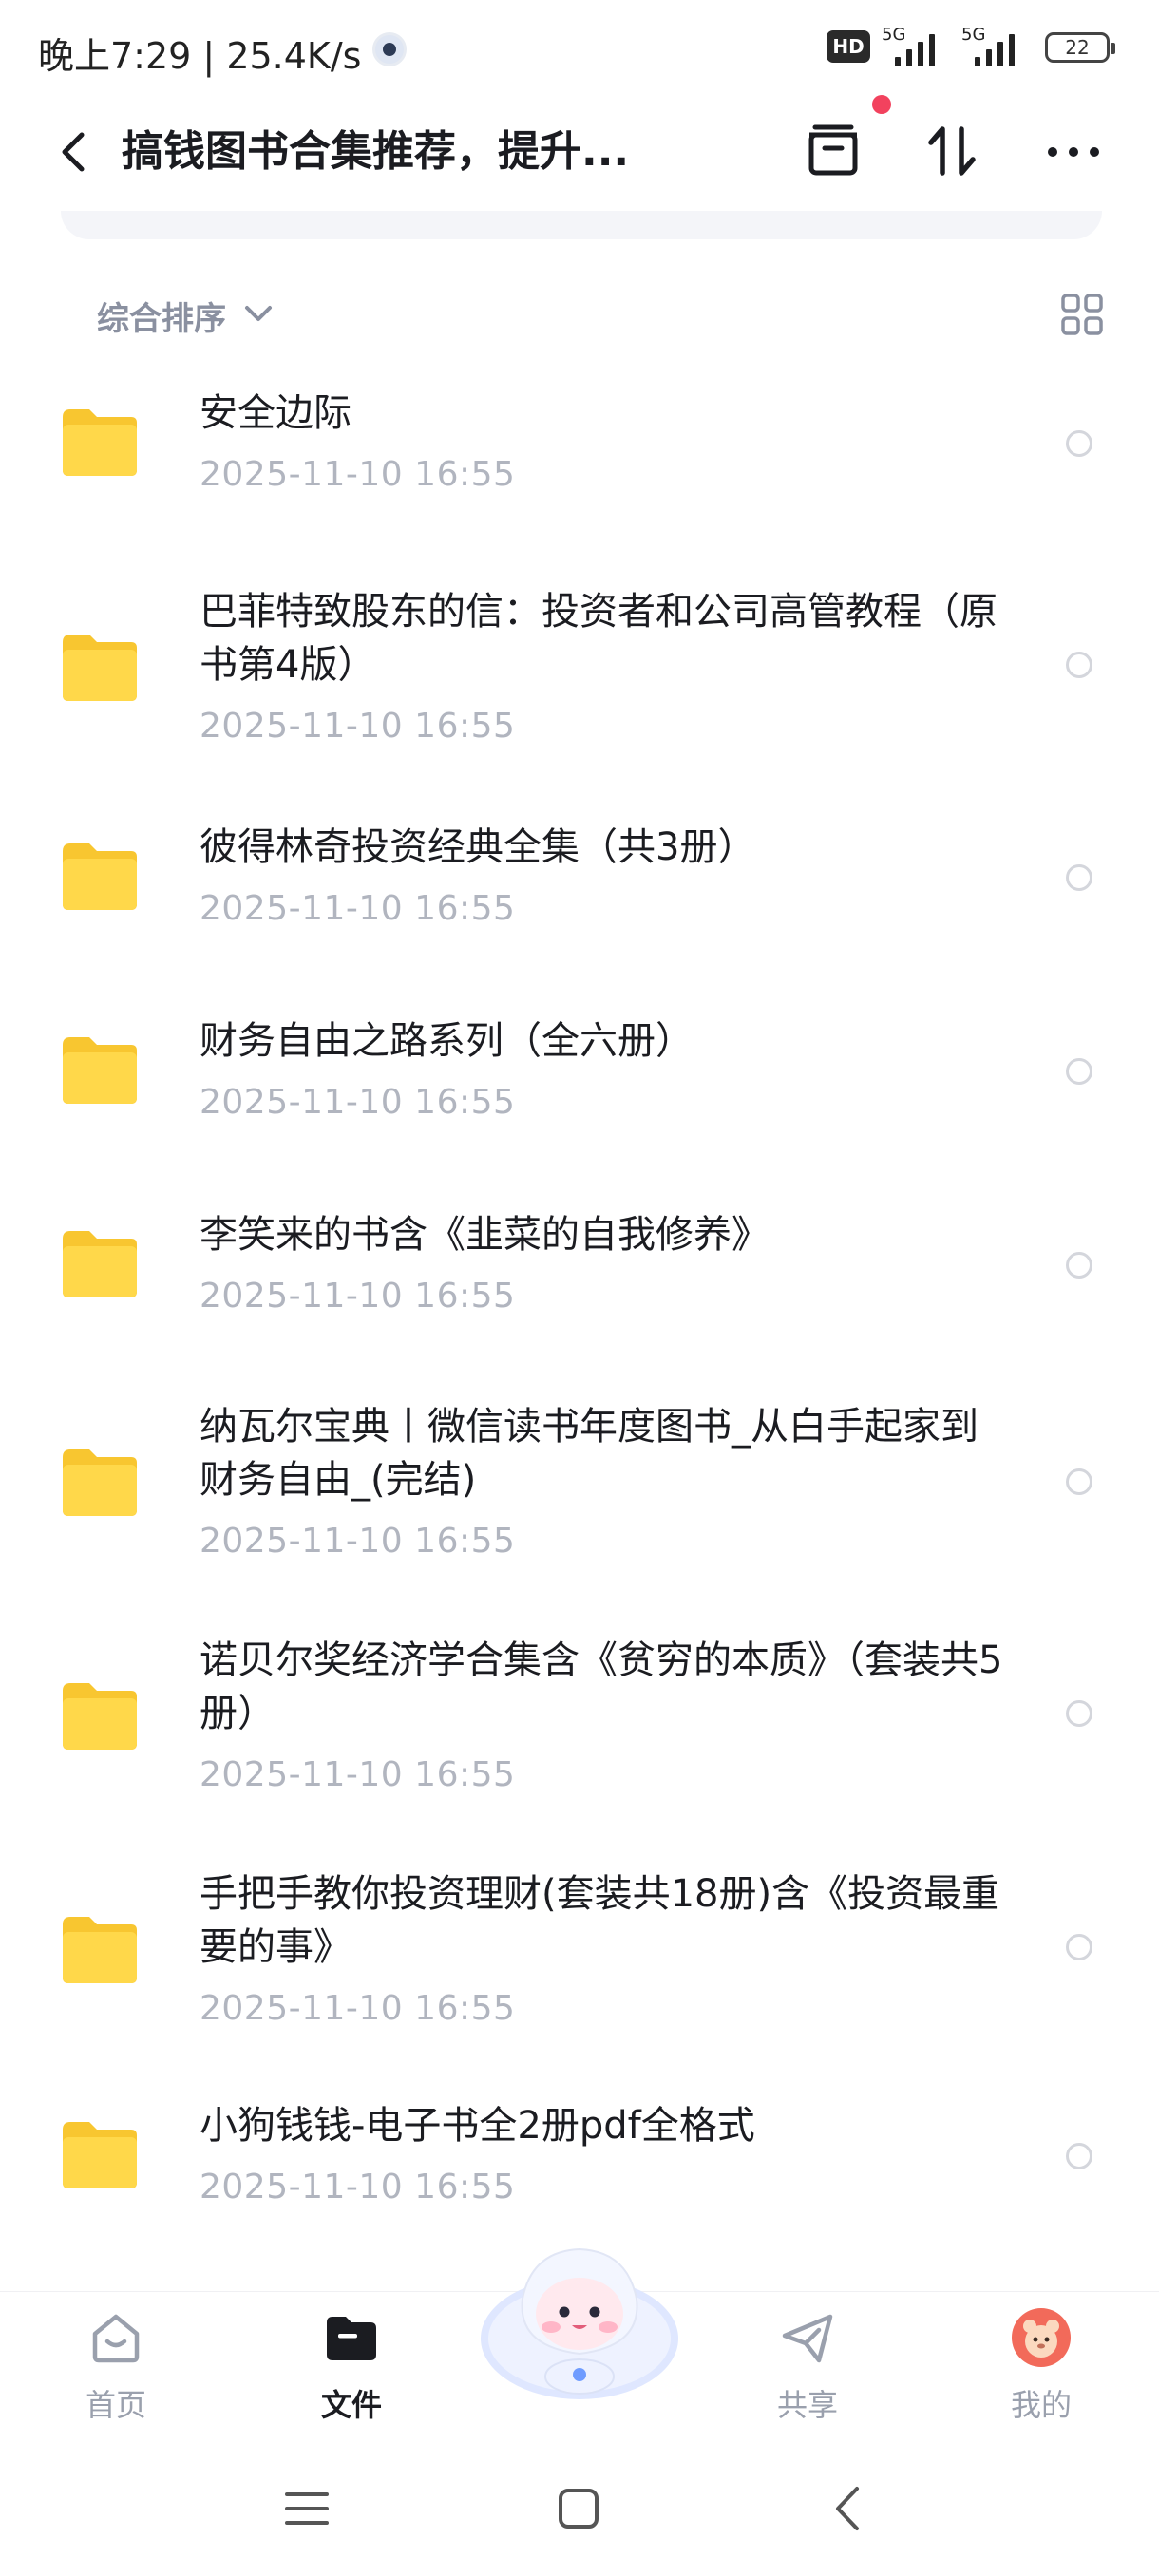 Image resolution: width=1159 pixels, height=2576 pixels. Describe the element at coordinates (579, 47) in the screenshot. I see `status-bar: 晚上7:29 | 25.4K/s HD 5G 5G 22` at that location.